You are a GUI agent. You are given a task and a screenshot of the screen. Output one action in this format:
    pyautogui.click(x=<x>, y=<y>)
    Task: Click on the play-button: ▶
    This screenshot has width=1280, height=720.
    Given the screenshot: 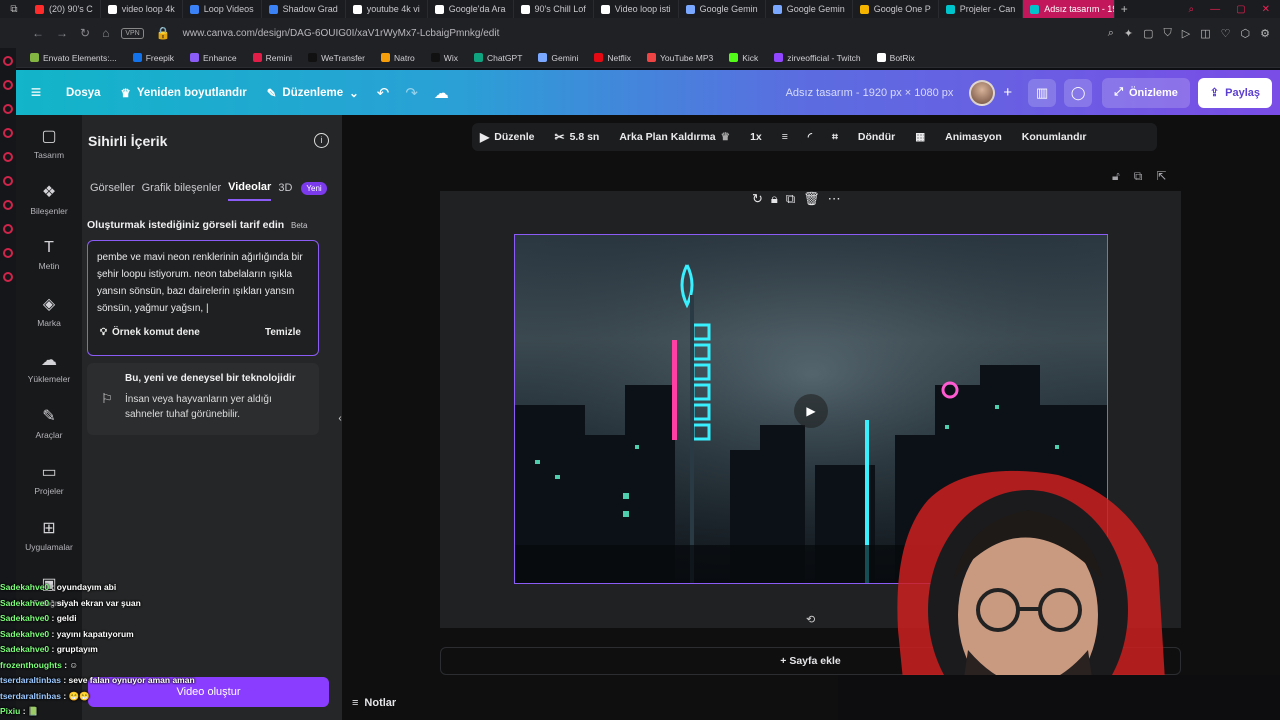 What is the action you would take?
    pyautogui.click(x=811, y=411)
    